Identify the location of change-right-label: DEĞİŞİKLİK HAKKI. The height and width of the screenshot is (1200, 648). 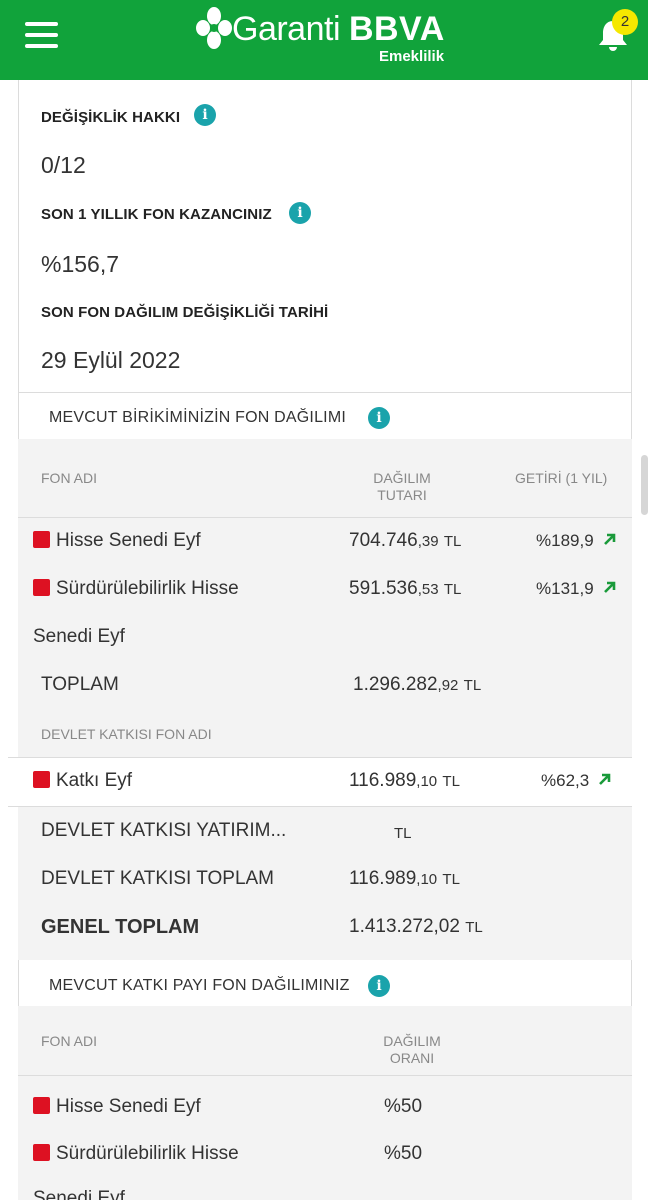
(111, 117).